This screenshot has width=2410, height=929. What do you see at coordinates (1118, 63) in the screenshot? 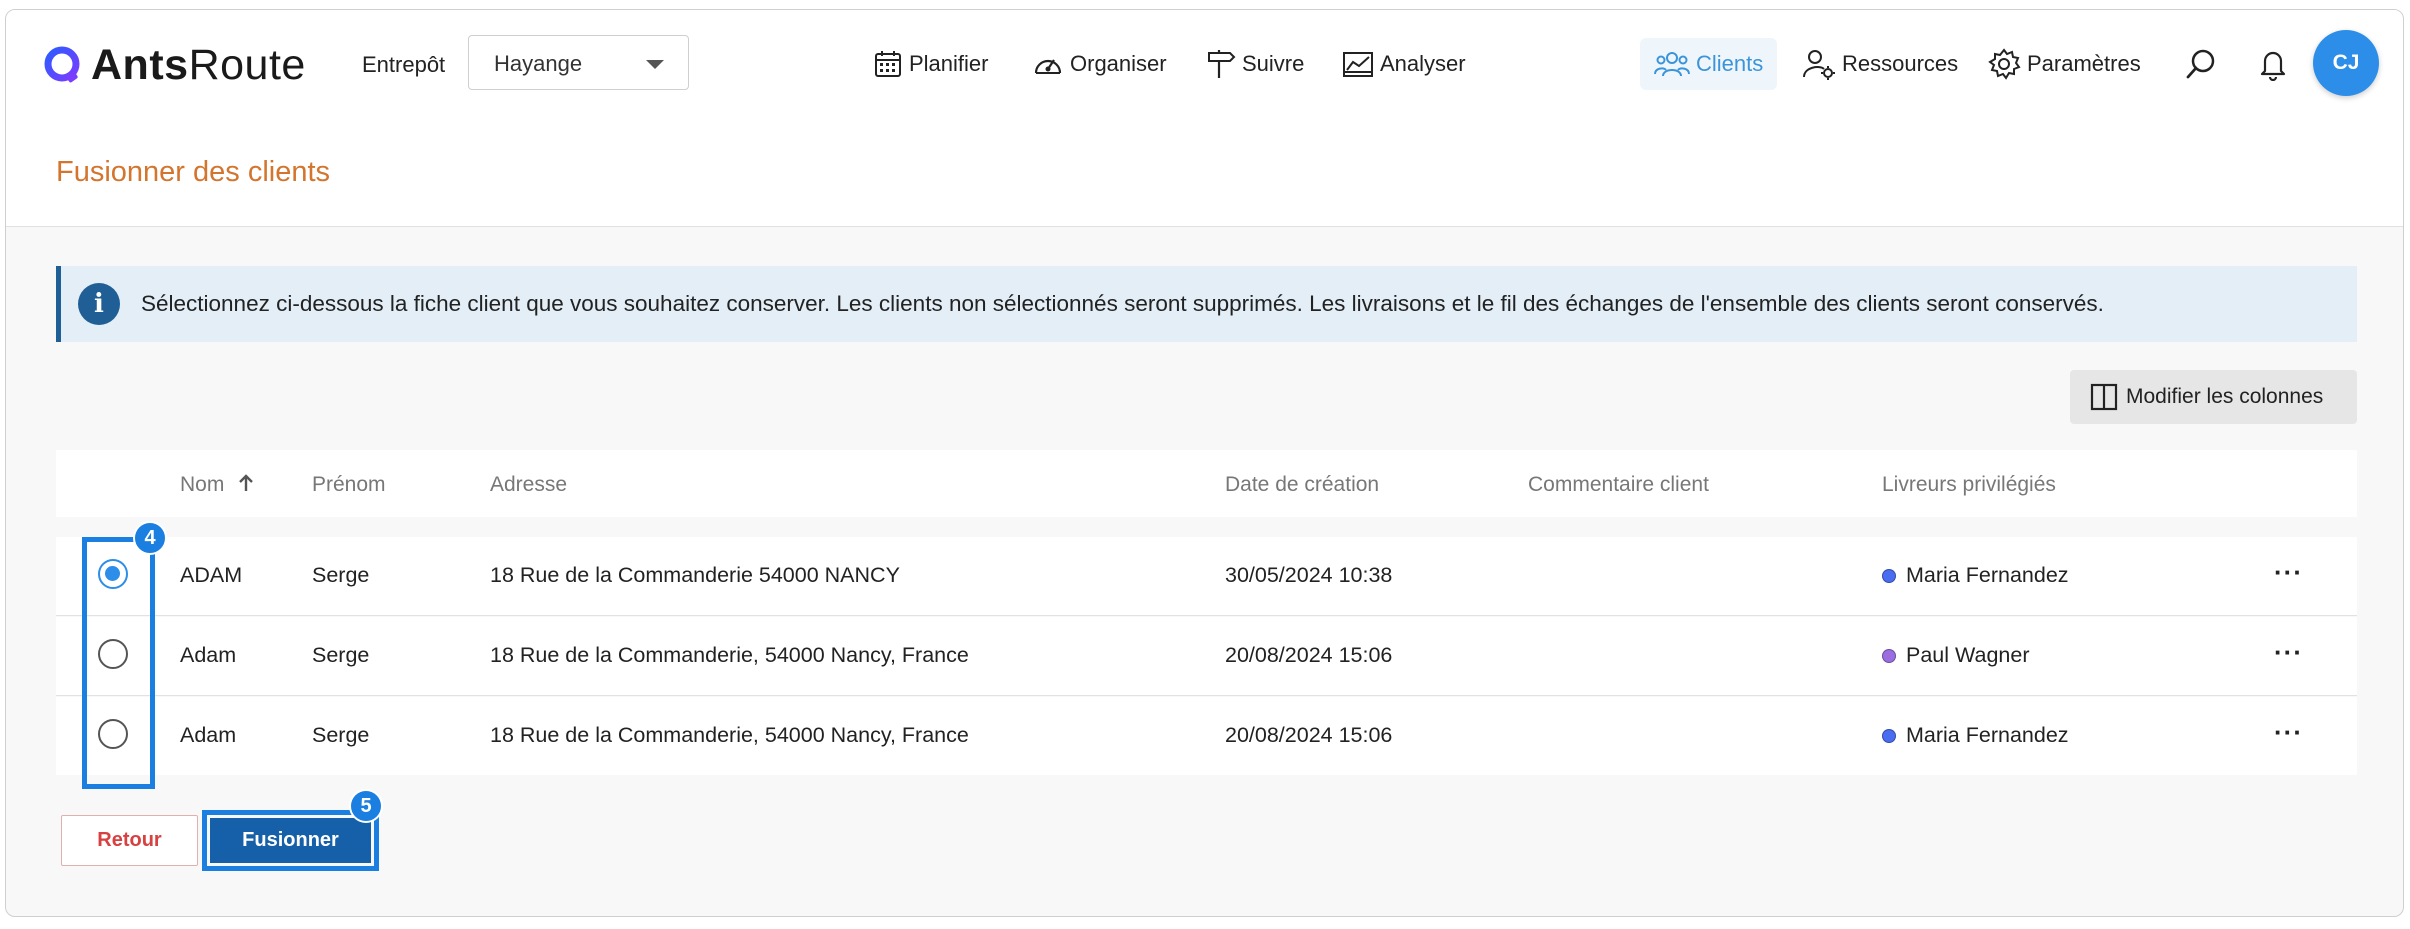
I see `nav-organise-label: Organiser` at bounding box center [1118, 63].